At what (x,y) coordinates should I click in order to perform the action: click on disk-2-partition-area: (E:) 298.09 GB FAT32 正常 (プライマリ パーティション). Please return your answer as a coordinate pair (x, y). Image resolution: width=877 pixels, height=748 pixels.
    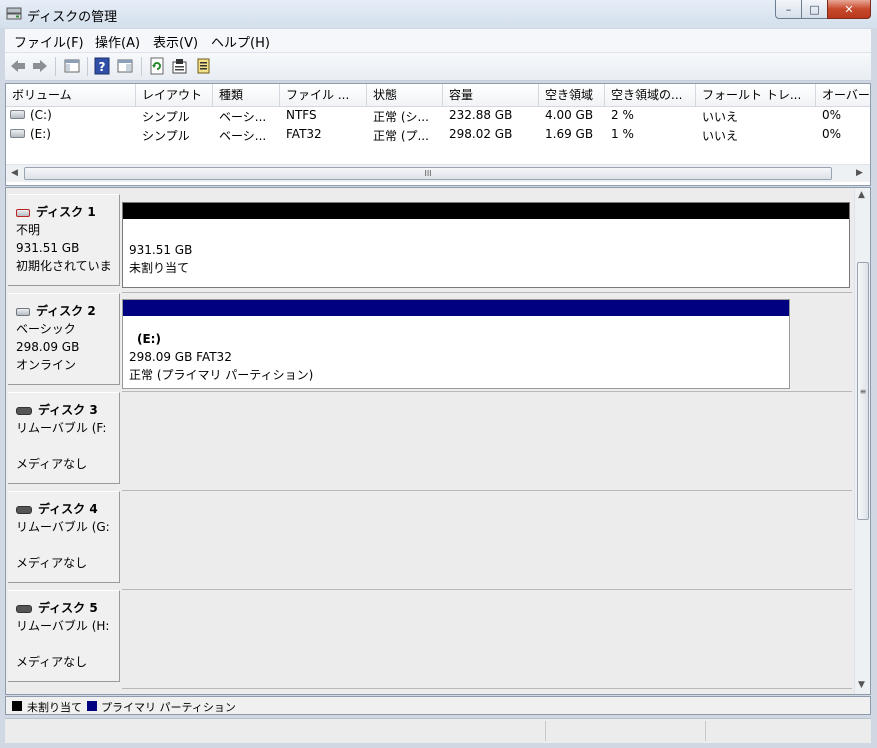
    Looking at the image, I should click on (487, 342).